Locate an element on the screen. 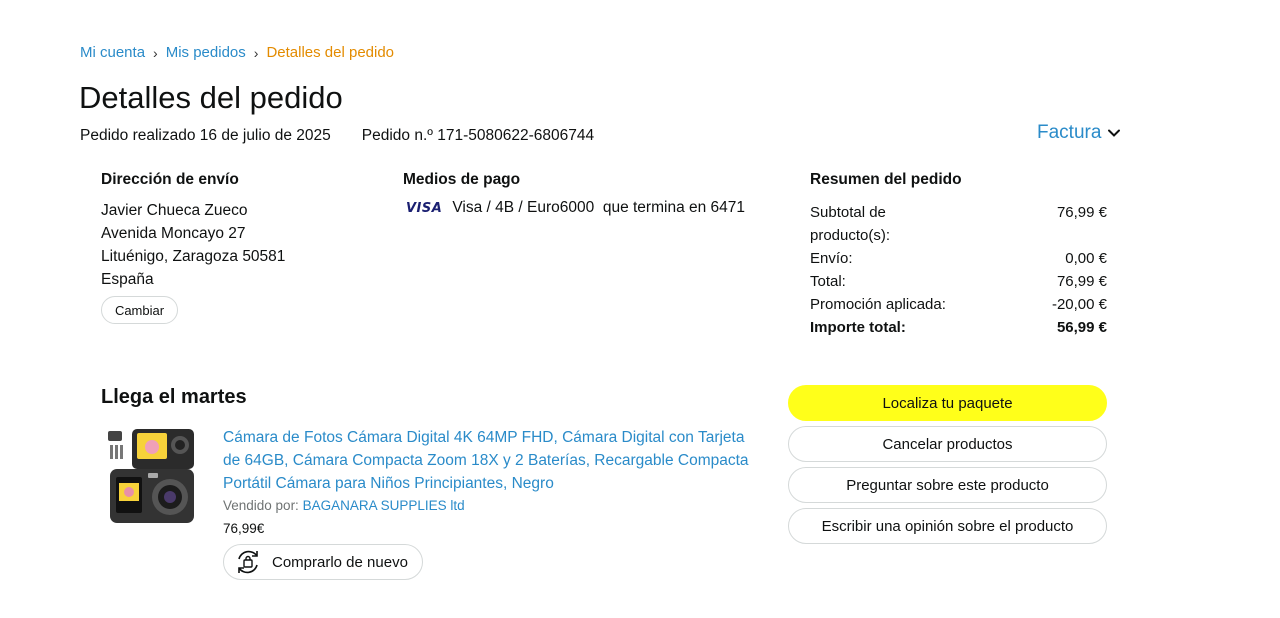  summary-value: 0,00 € is located at coordinates (1086, 258).